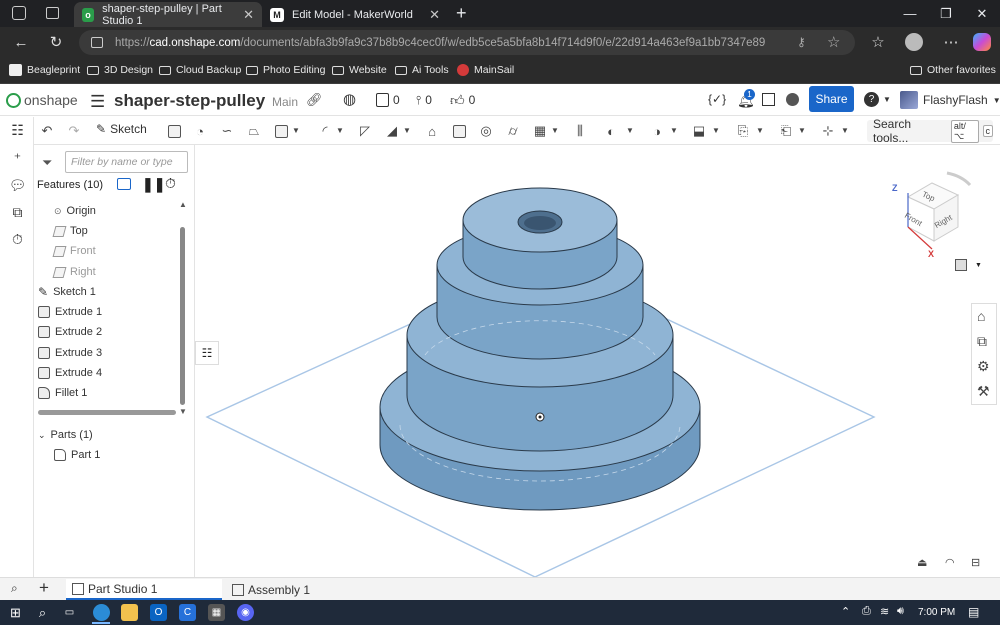  What do you see at coordinates (77, 455) in the screenshot?
I see `part-item: Part 1` at bounding box center [77, 455].